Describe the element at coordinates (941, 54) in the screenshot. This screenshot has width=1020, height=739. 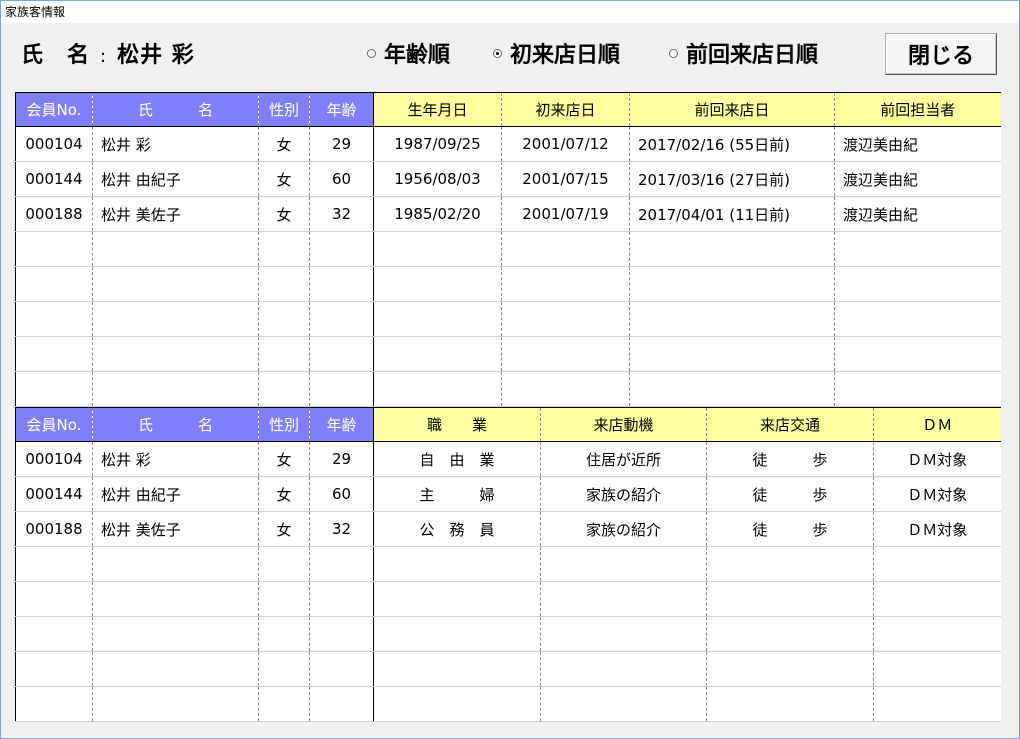
I see `close-button: 閉じる` at that location.